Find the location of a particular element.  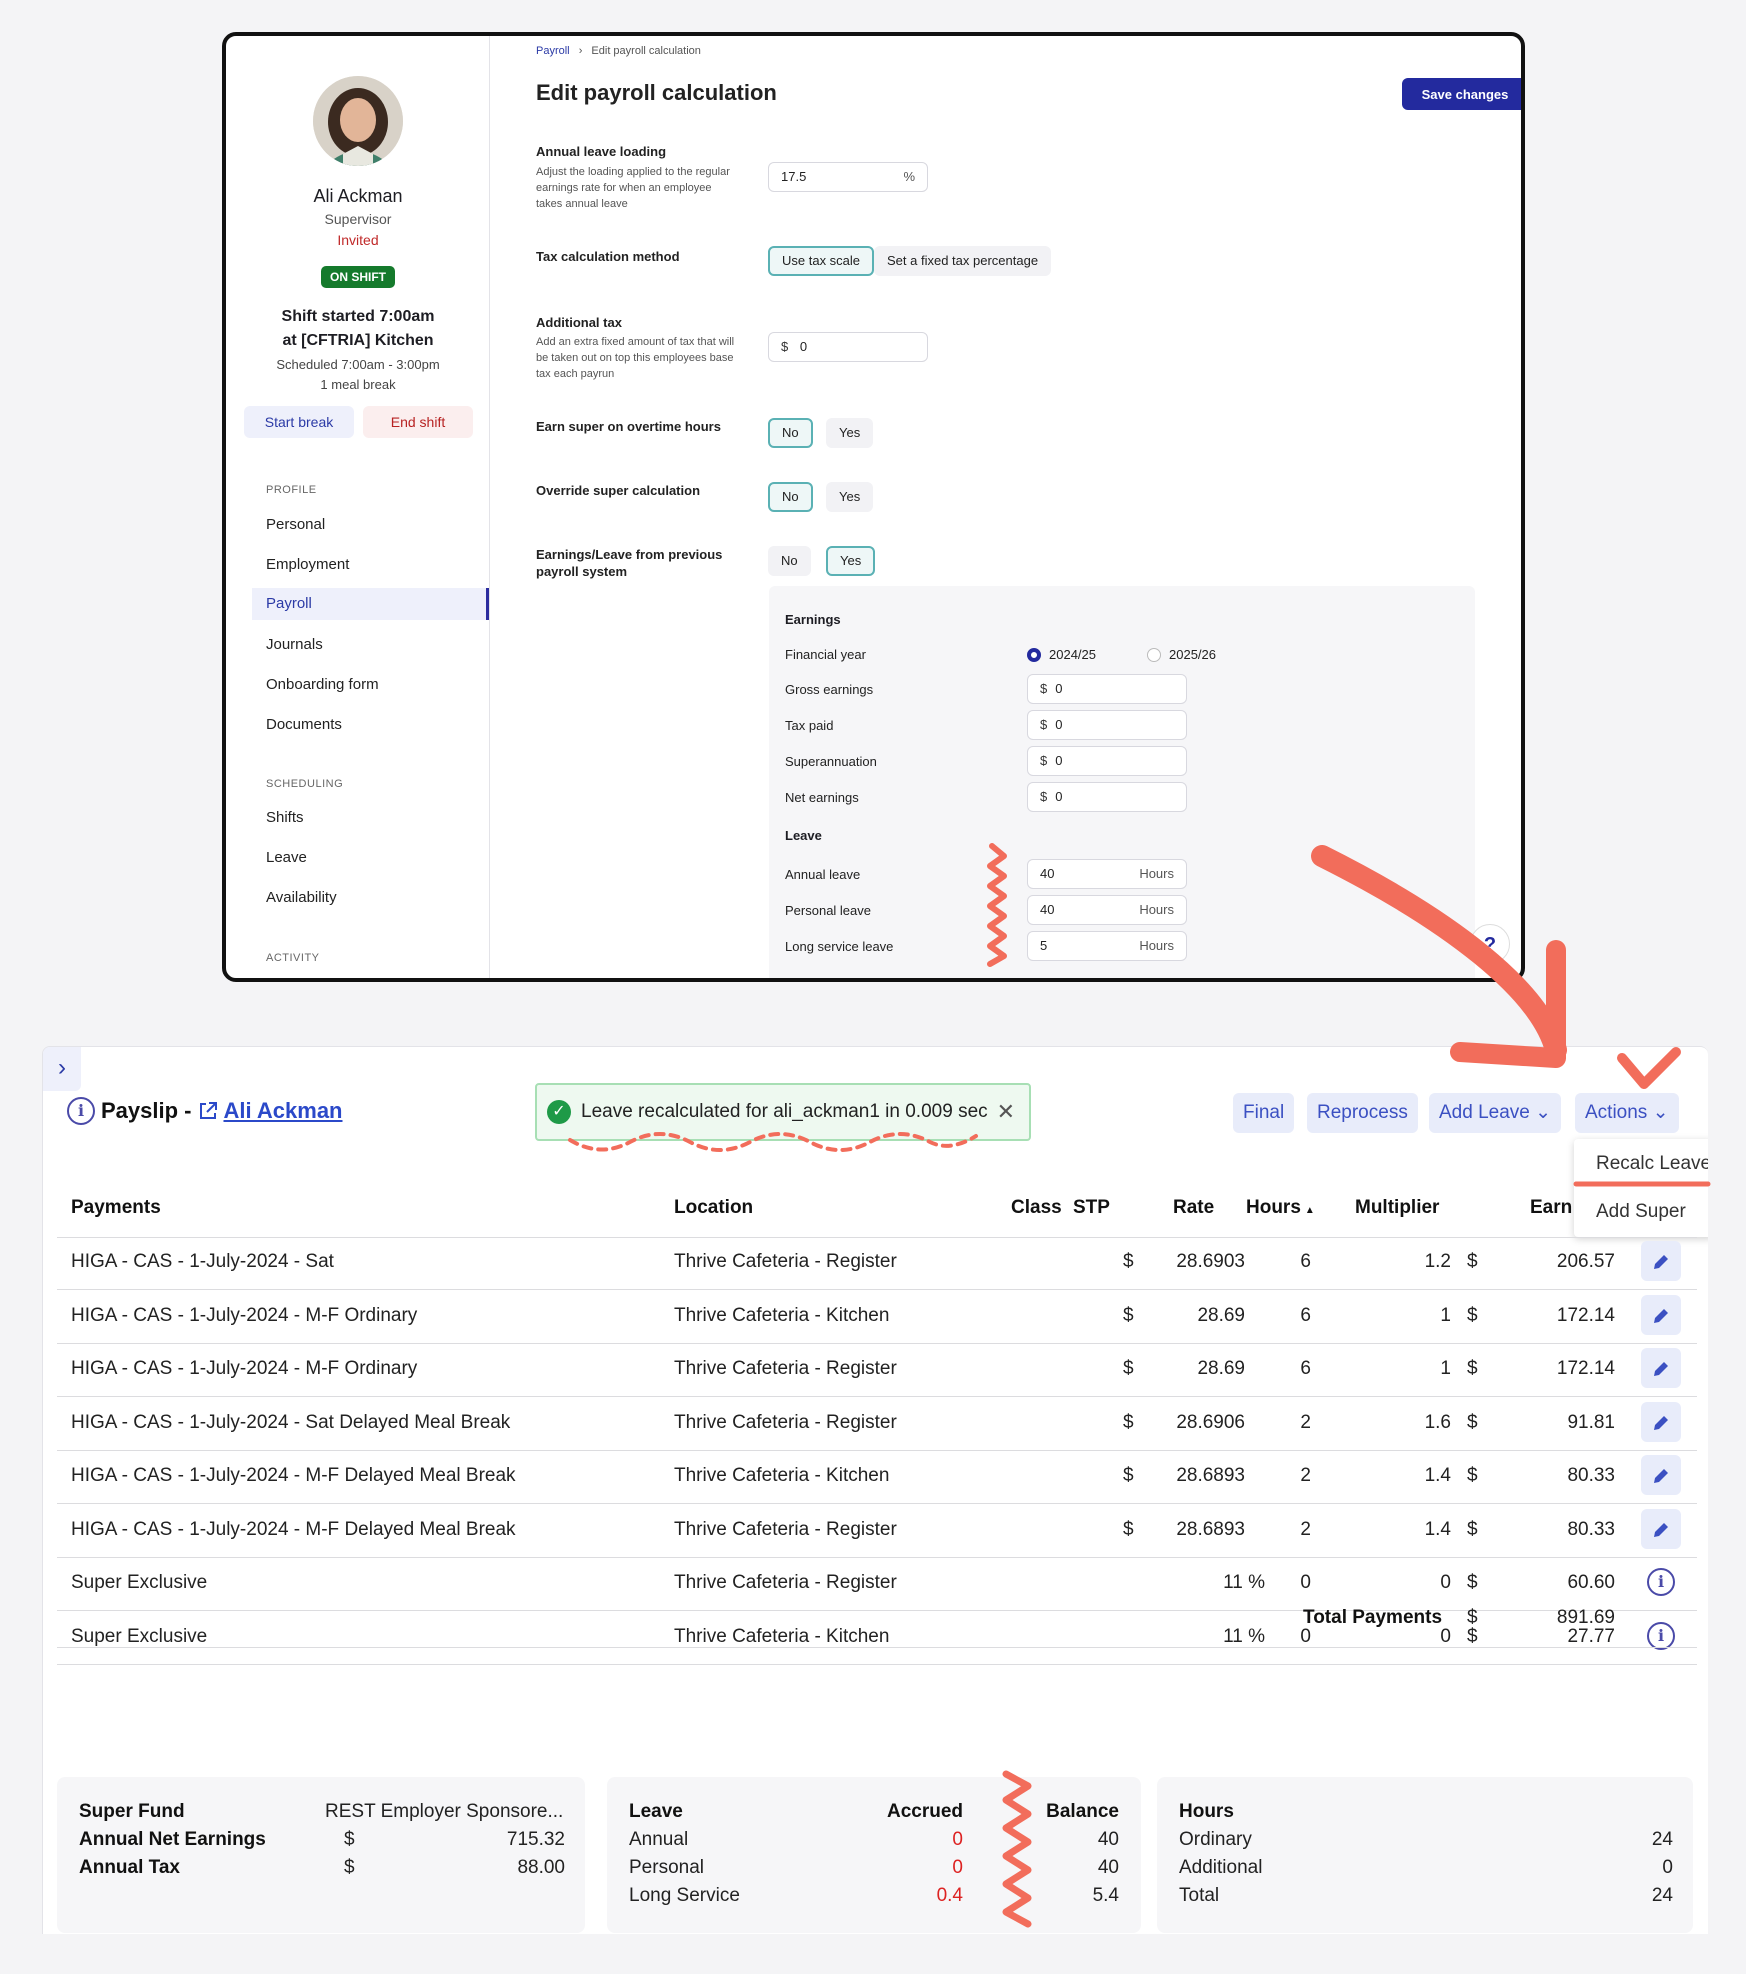

col-hours: Hours ▲ is located at coordinates (1280, 1208).